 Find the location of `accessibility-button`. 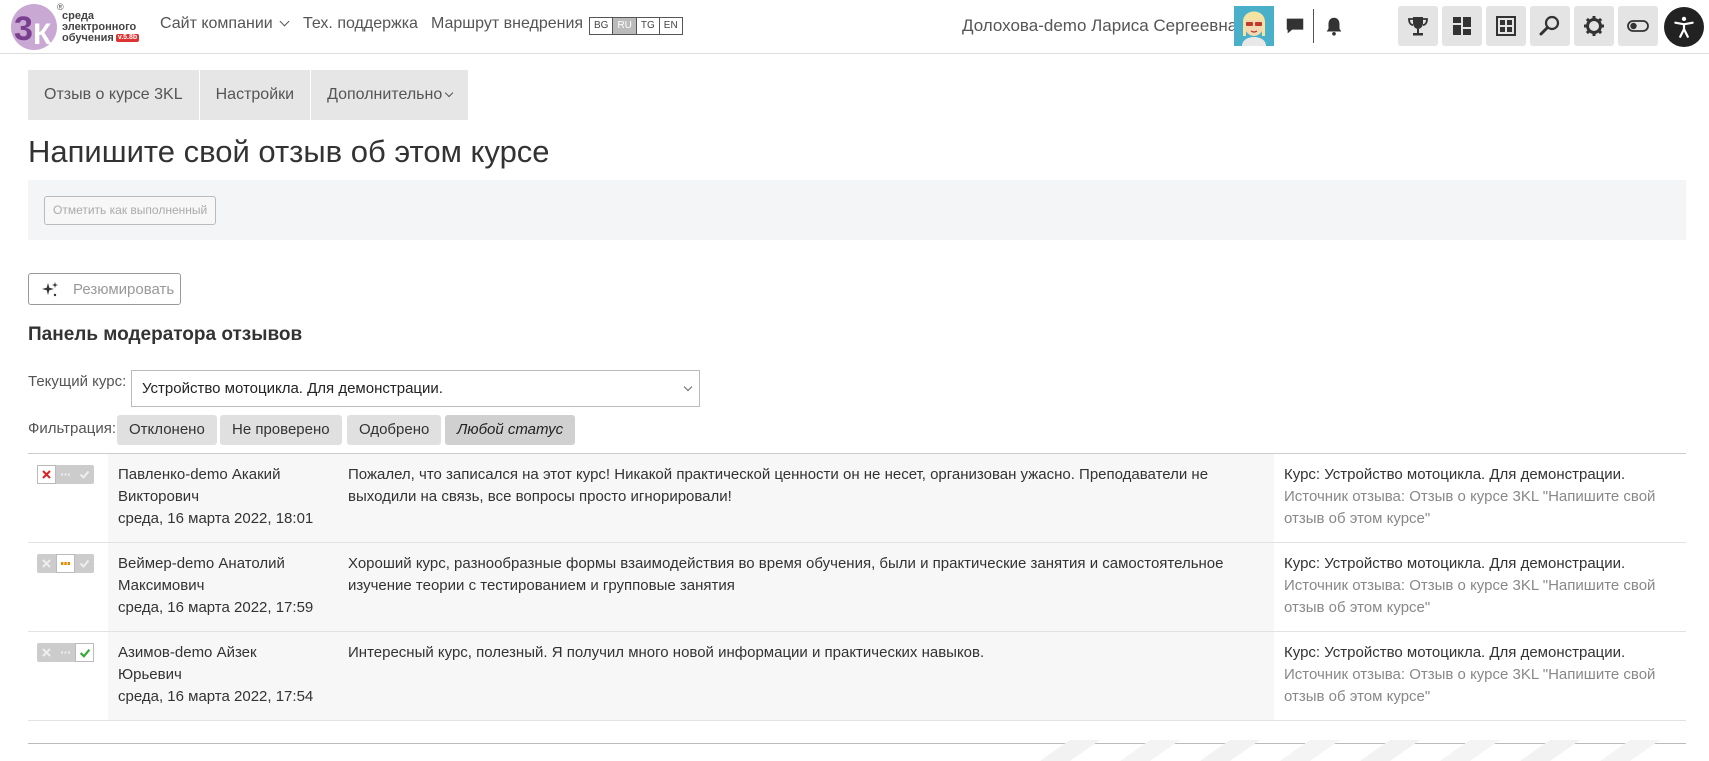

accessibility-button is located at coordinates (1684, 27).